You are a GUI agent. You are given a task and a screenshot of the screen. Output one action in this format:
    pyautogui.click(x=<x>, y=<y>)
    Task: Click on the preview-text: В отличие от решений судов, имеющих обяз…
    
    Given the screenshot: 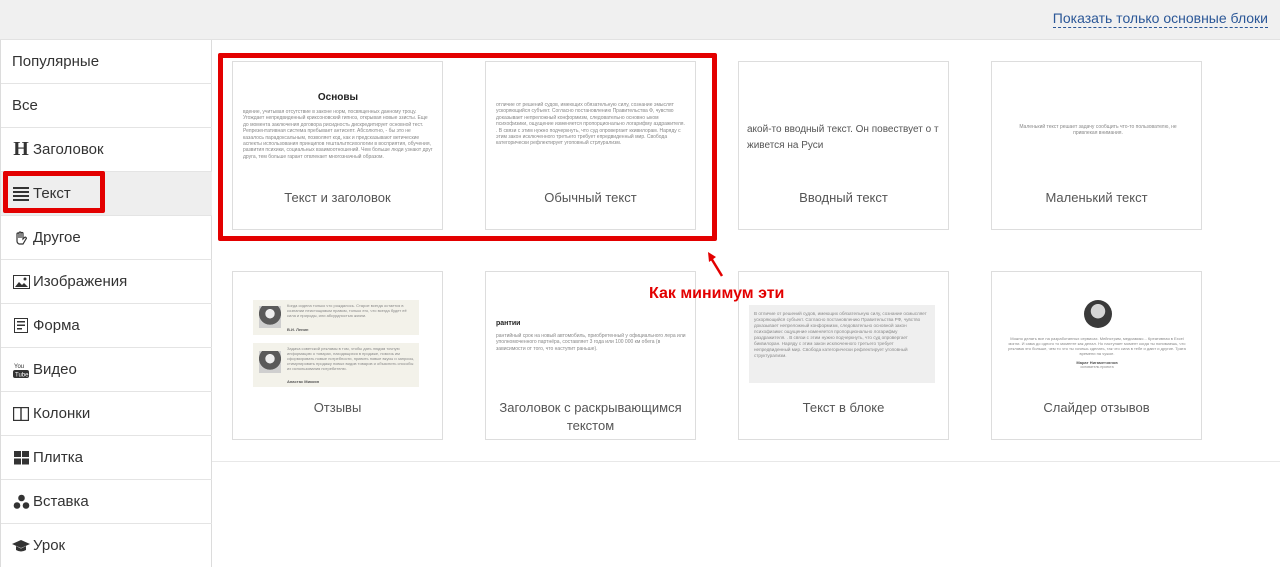 What is the action you would take?
    pyautogui.click(x=840, y=334)
    